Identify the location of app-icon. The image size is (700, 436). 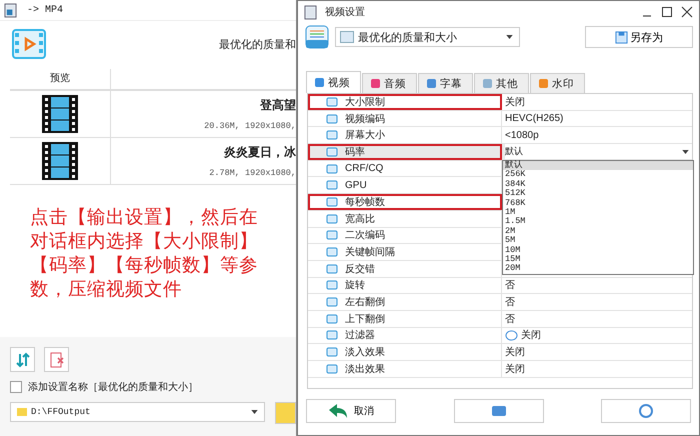
(310, 12).